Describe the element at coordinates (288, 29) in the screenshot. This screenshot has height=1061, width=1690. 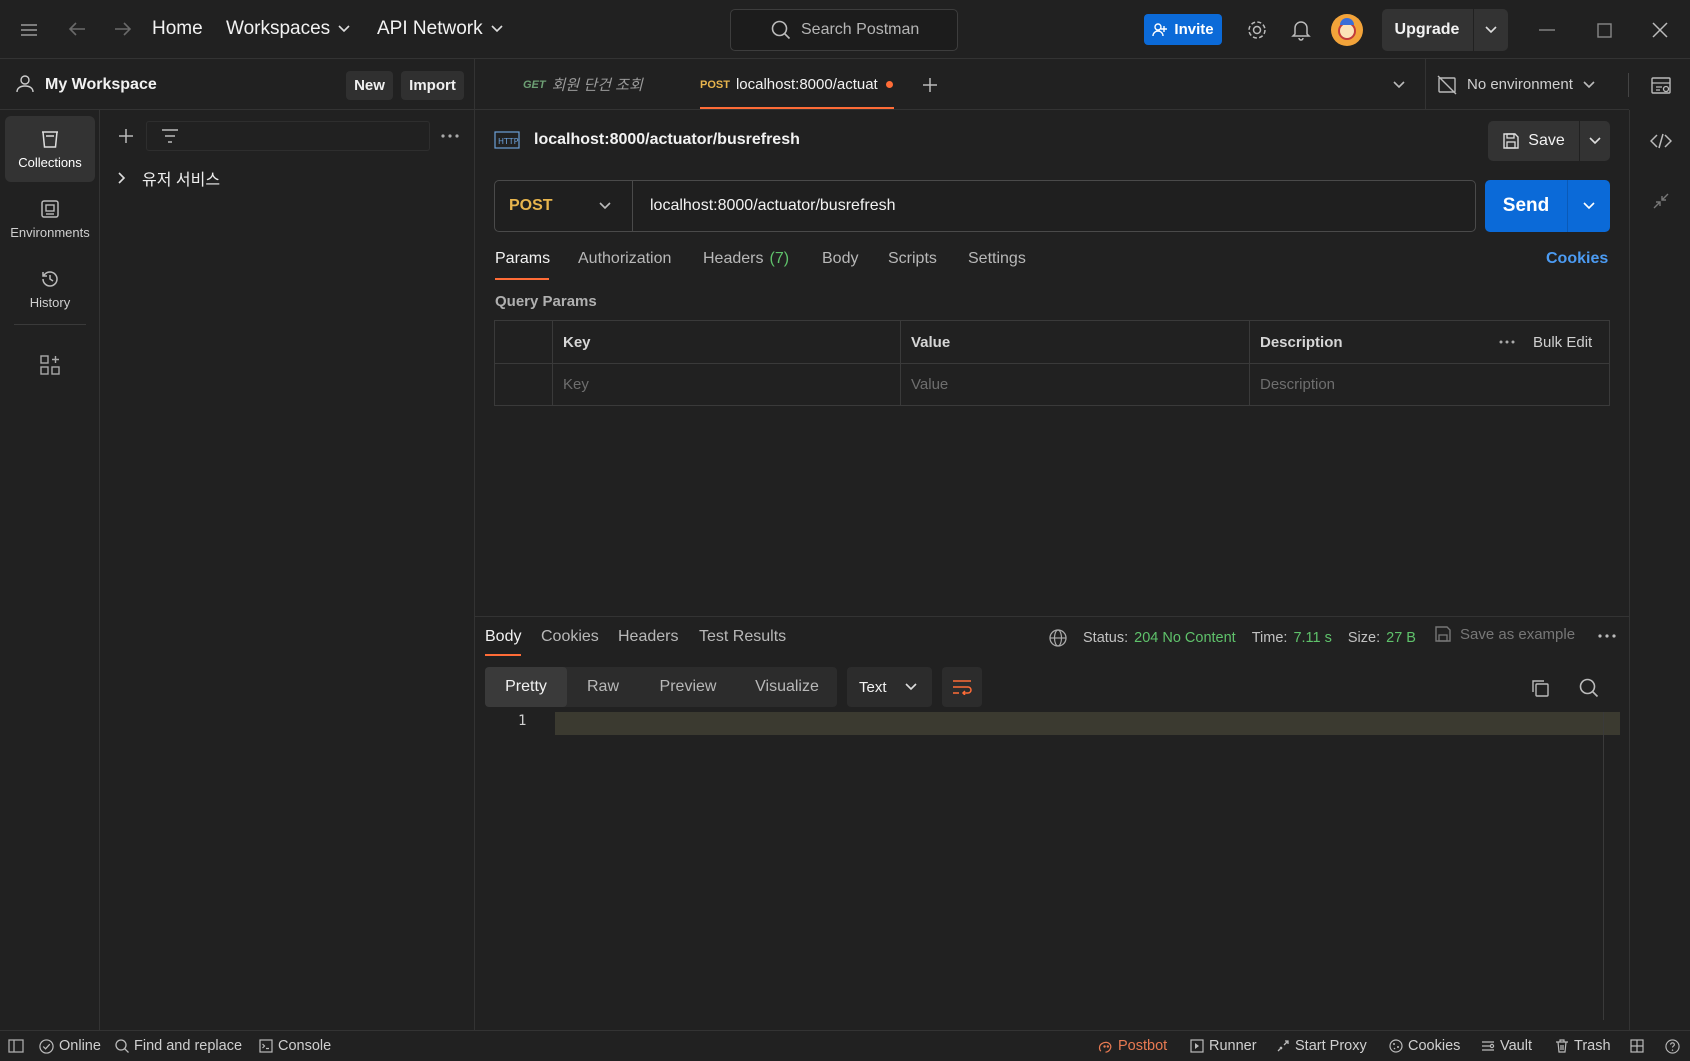
I see `workspaces-menu: Workspaces` at that location.